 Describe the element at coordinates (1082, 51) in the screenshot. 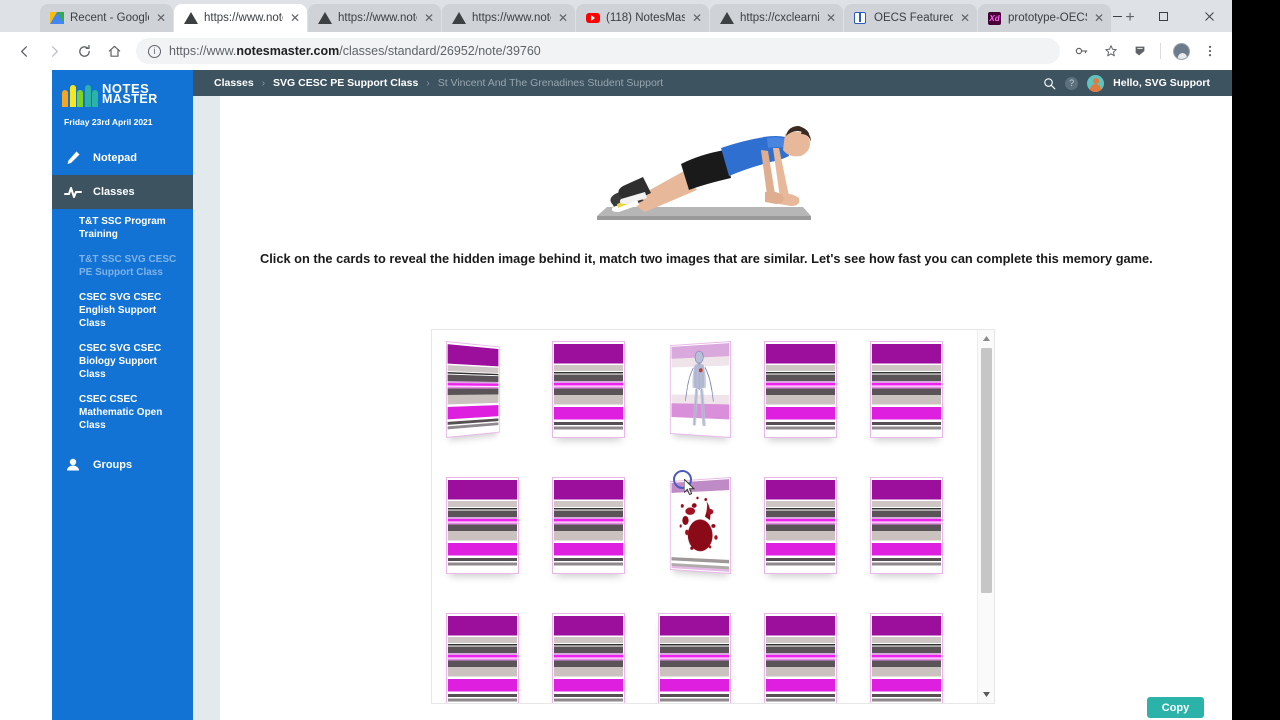

I see `key-icon` at that location.